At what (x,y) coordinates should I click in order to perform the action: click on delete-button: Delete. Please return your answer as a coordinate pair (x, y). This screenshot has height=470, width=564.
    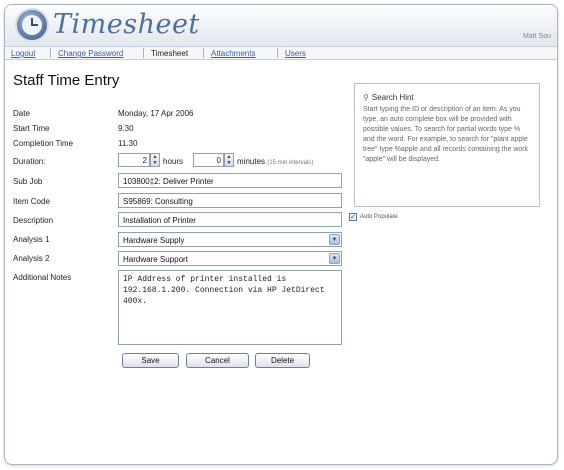
    Looking at the image, I should click on (282, 360).